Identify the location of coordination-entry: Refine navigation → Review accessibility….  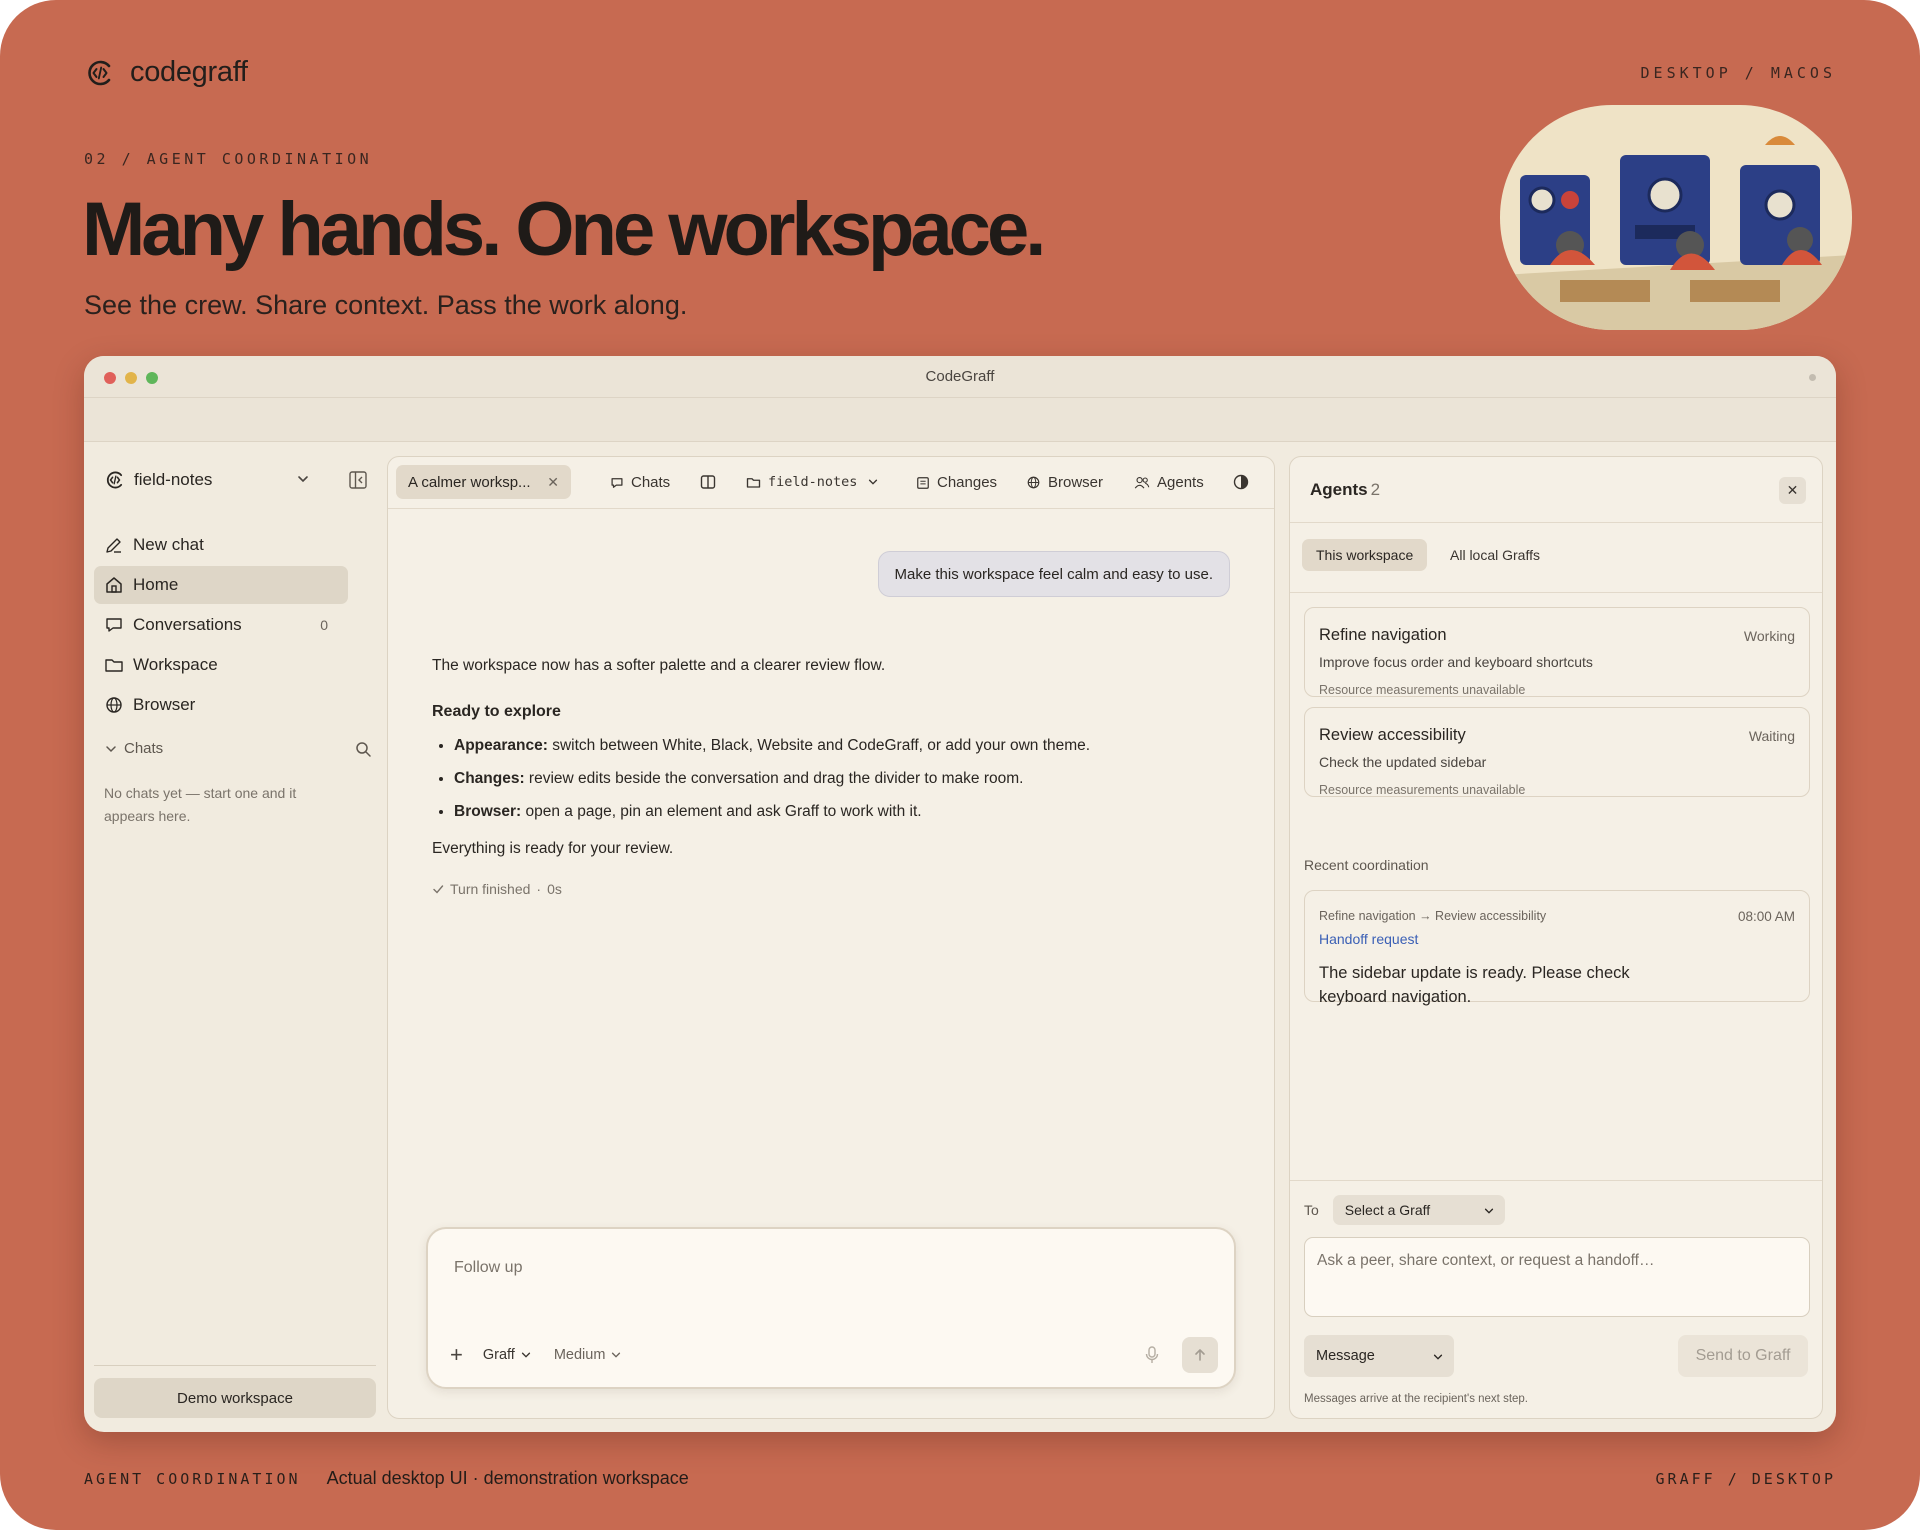
(1557, 948).